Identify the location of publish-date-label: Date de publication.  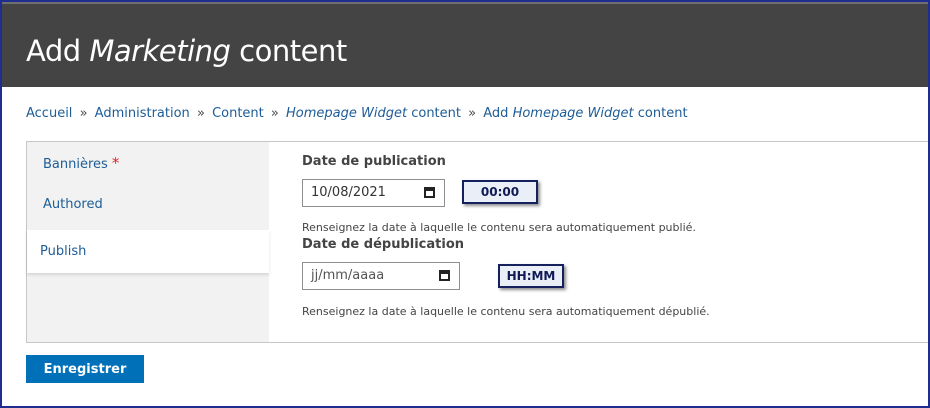
(374, 161).